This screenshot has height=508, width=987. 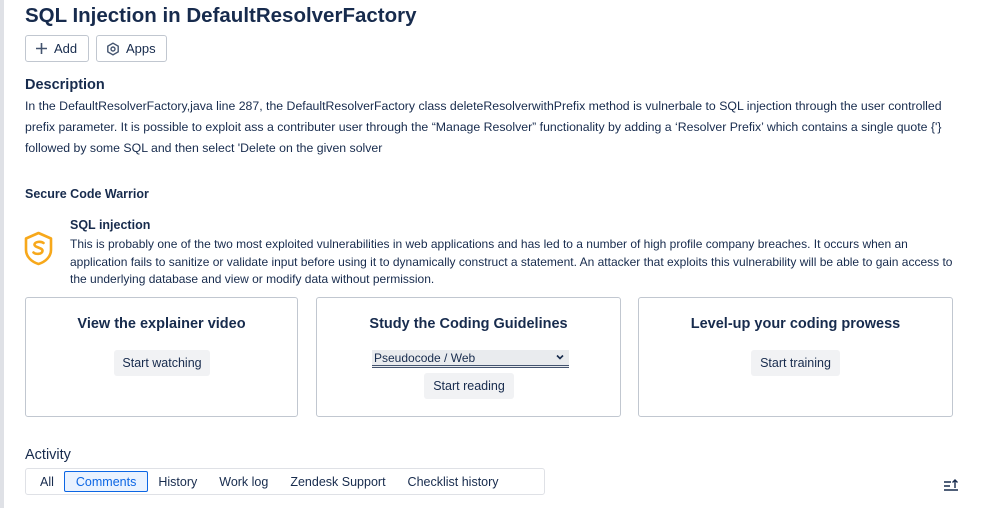 What do you see at coordinates (468, 324) in the screenshot?
I see `card-title: Study the Coding Guidelines` at bounding box center [468, 324].